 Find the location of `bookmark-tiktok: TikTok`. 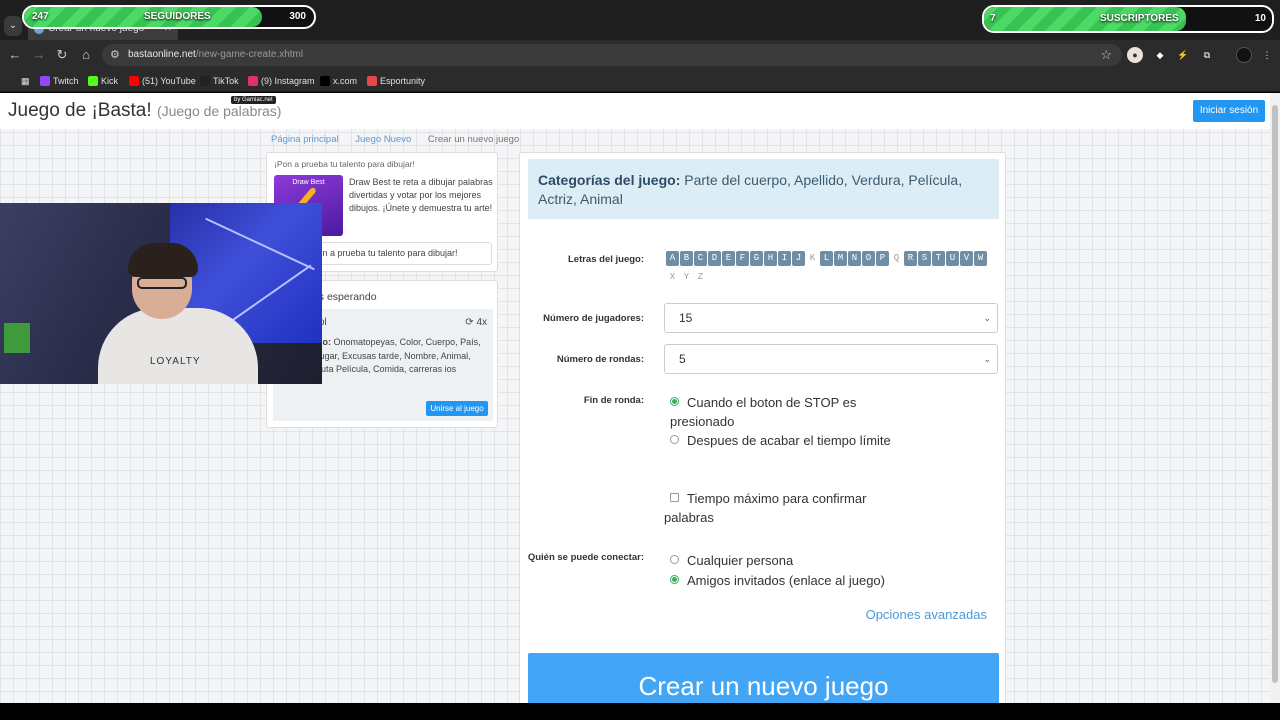

bookmark-tiktok: TikTok is located at coordinates (219, 81).